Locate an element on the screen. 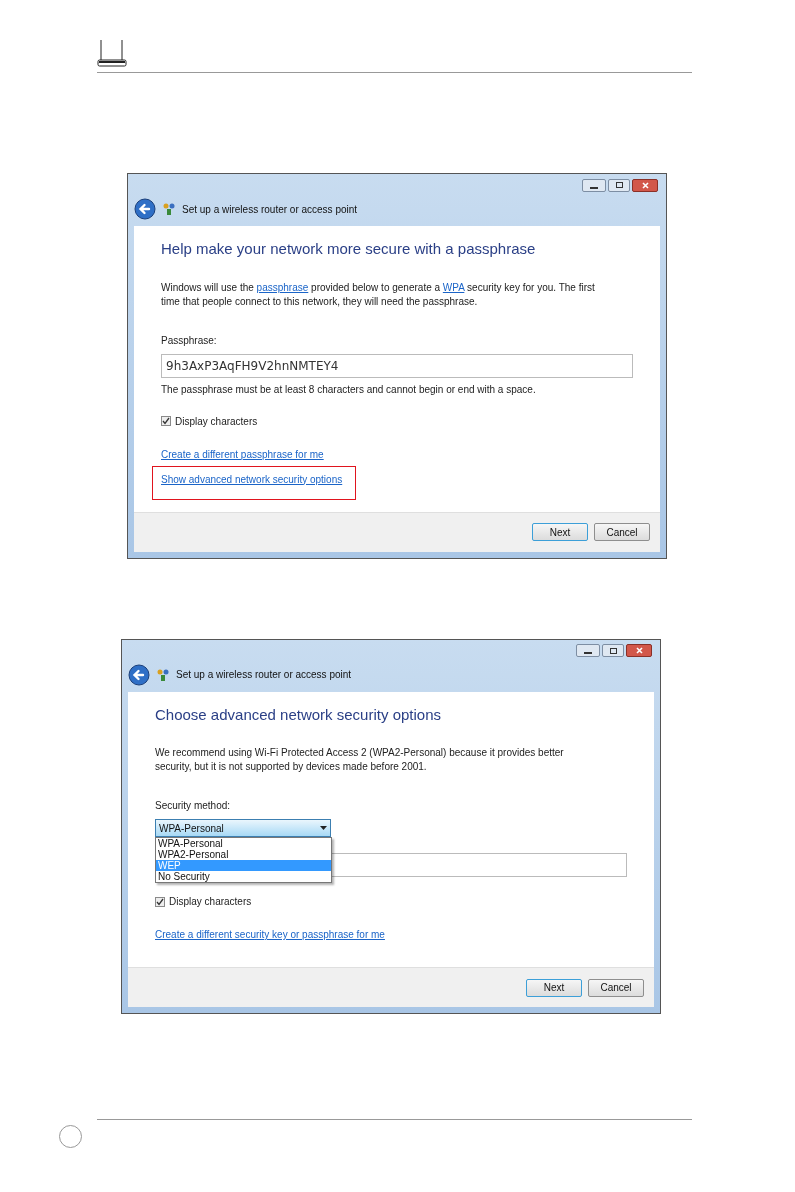 Image resolution: width=795 pixels, height=1192 pixels. caret-icon is located at coordinates (323, 828).